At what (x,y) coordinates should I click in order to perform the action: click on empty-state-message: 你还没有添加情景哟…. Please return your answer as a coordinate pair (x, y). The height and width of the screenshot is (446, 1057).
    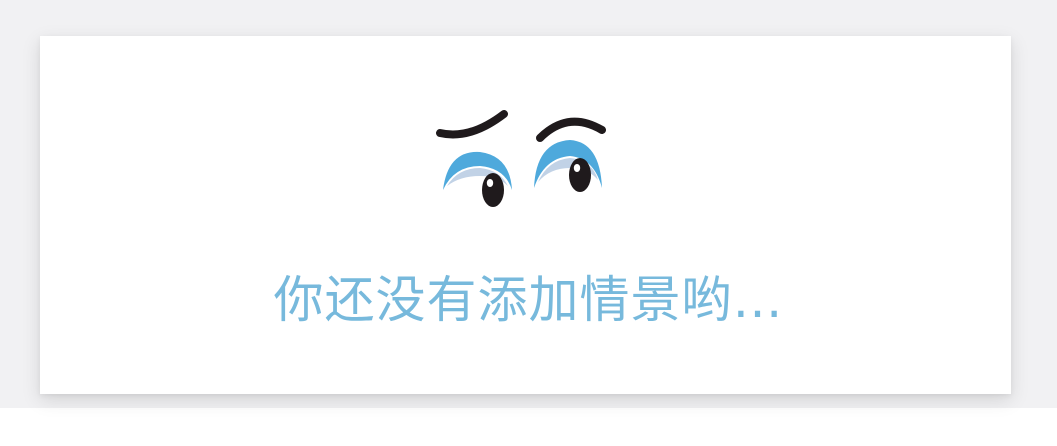
    Looking at the image, I should click on (528, 300).